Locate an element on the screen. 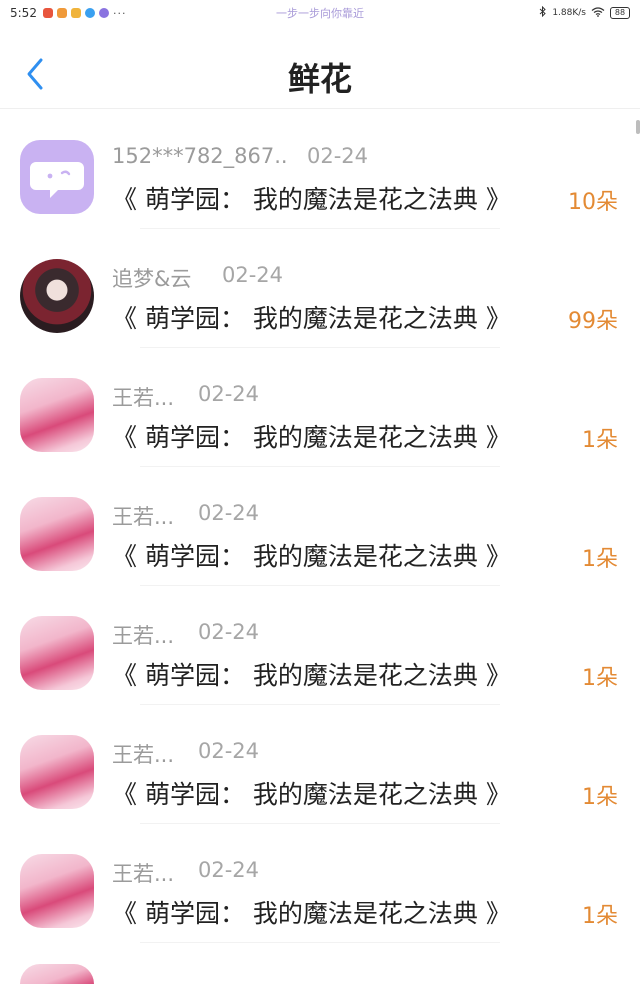 This screenshot has height=984, width=640. chevron-left-icon is located at coordinates (35, 74).